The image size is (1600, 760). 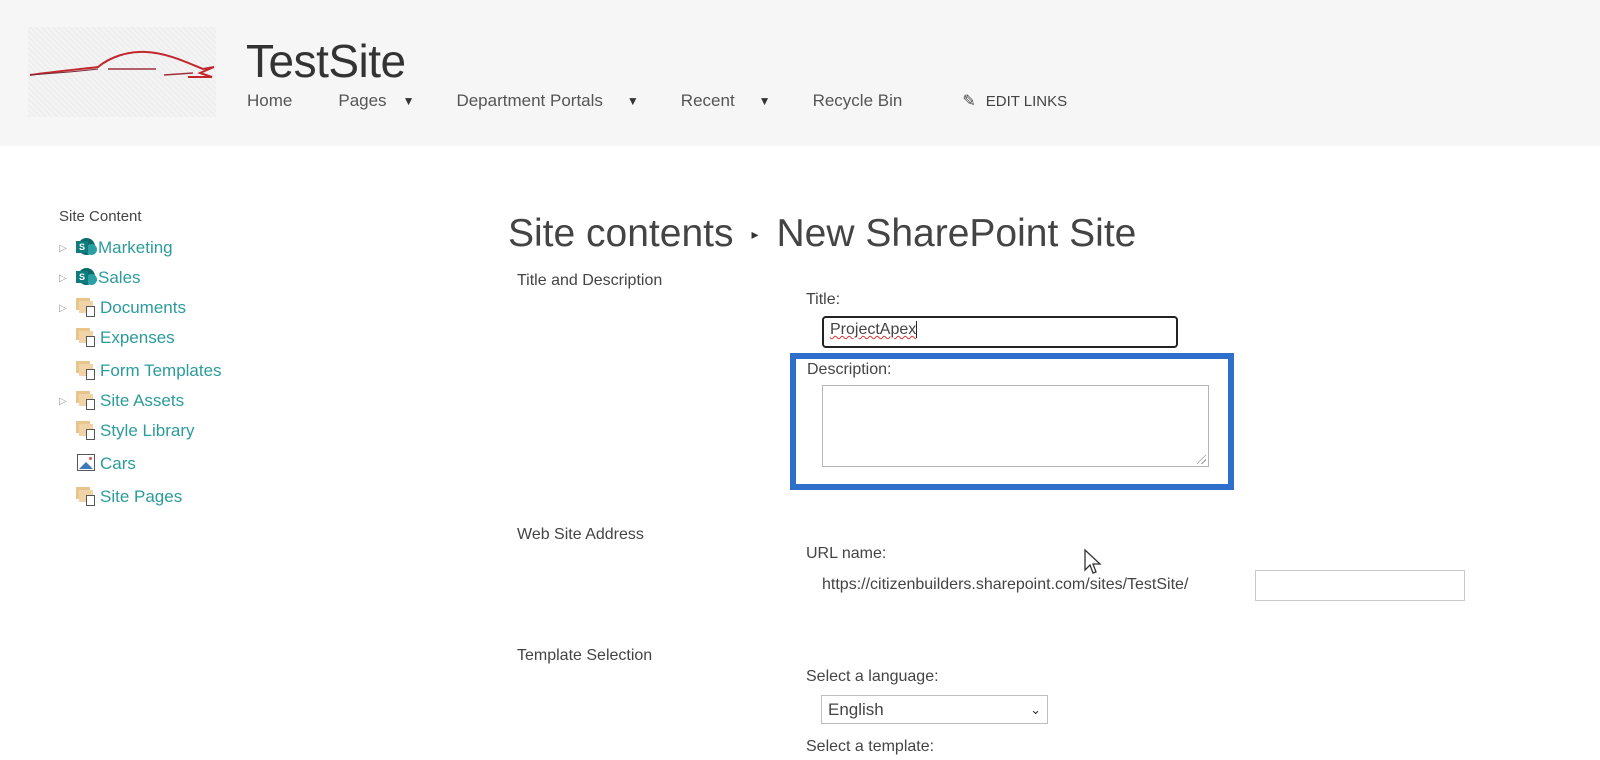 I want to click on tree-item-expenses: Expenses, so click(x=189, y=338).